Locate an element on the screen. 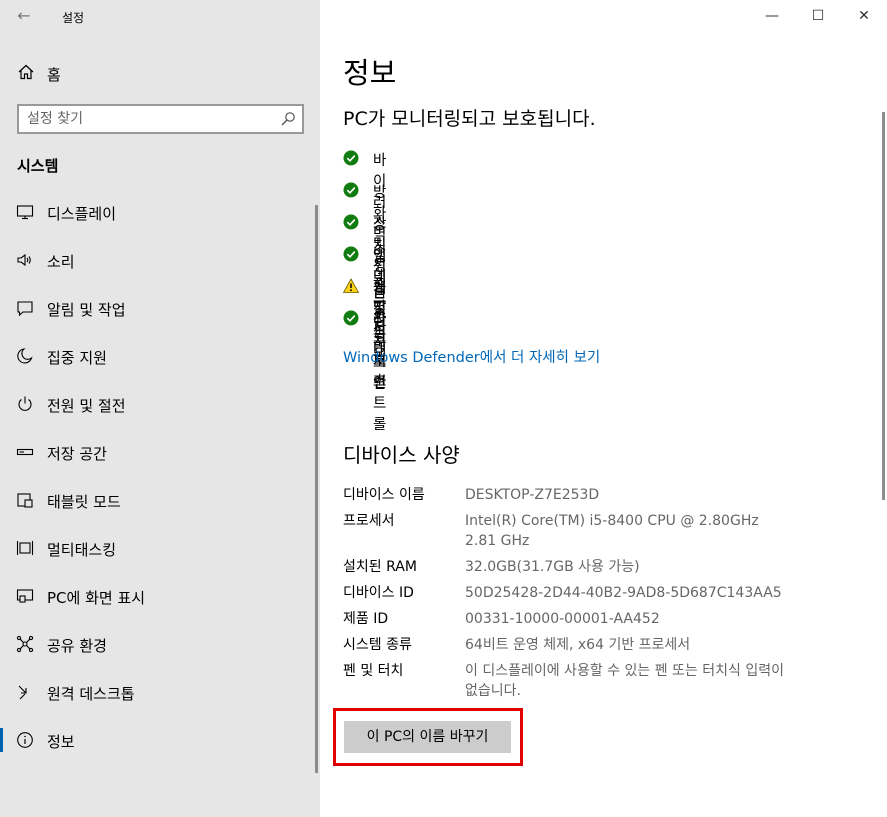  spec-value: 이 디스플레이에 사용할 수 있는 펜 또는 터치식 입력이 없습니다. is located at coordinates (624, 681).